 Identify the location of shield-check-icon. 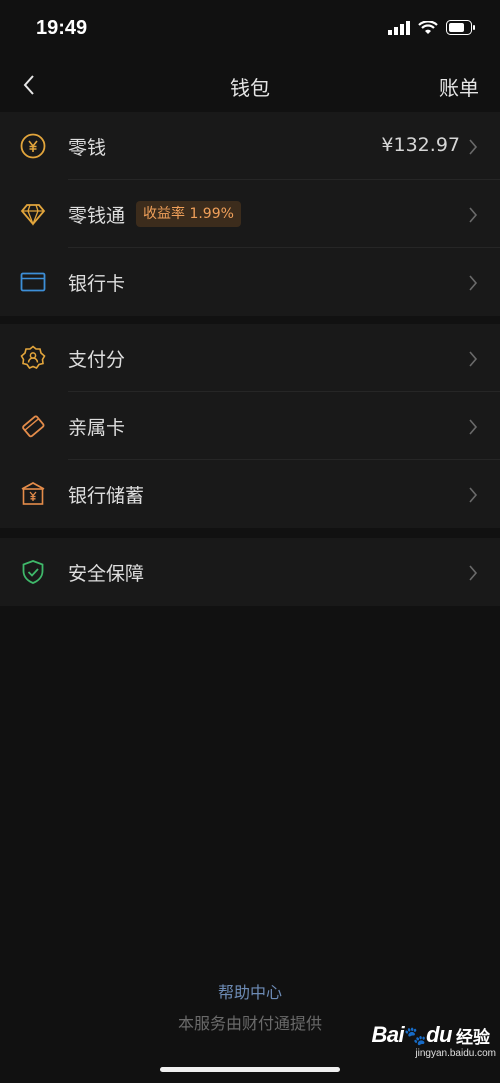
(33, 572).